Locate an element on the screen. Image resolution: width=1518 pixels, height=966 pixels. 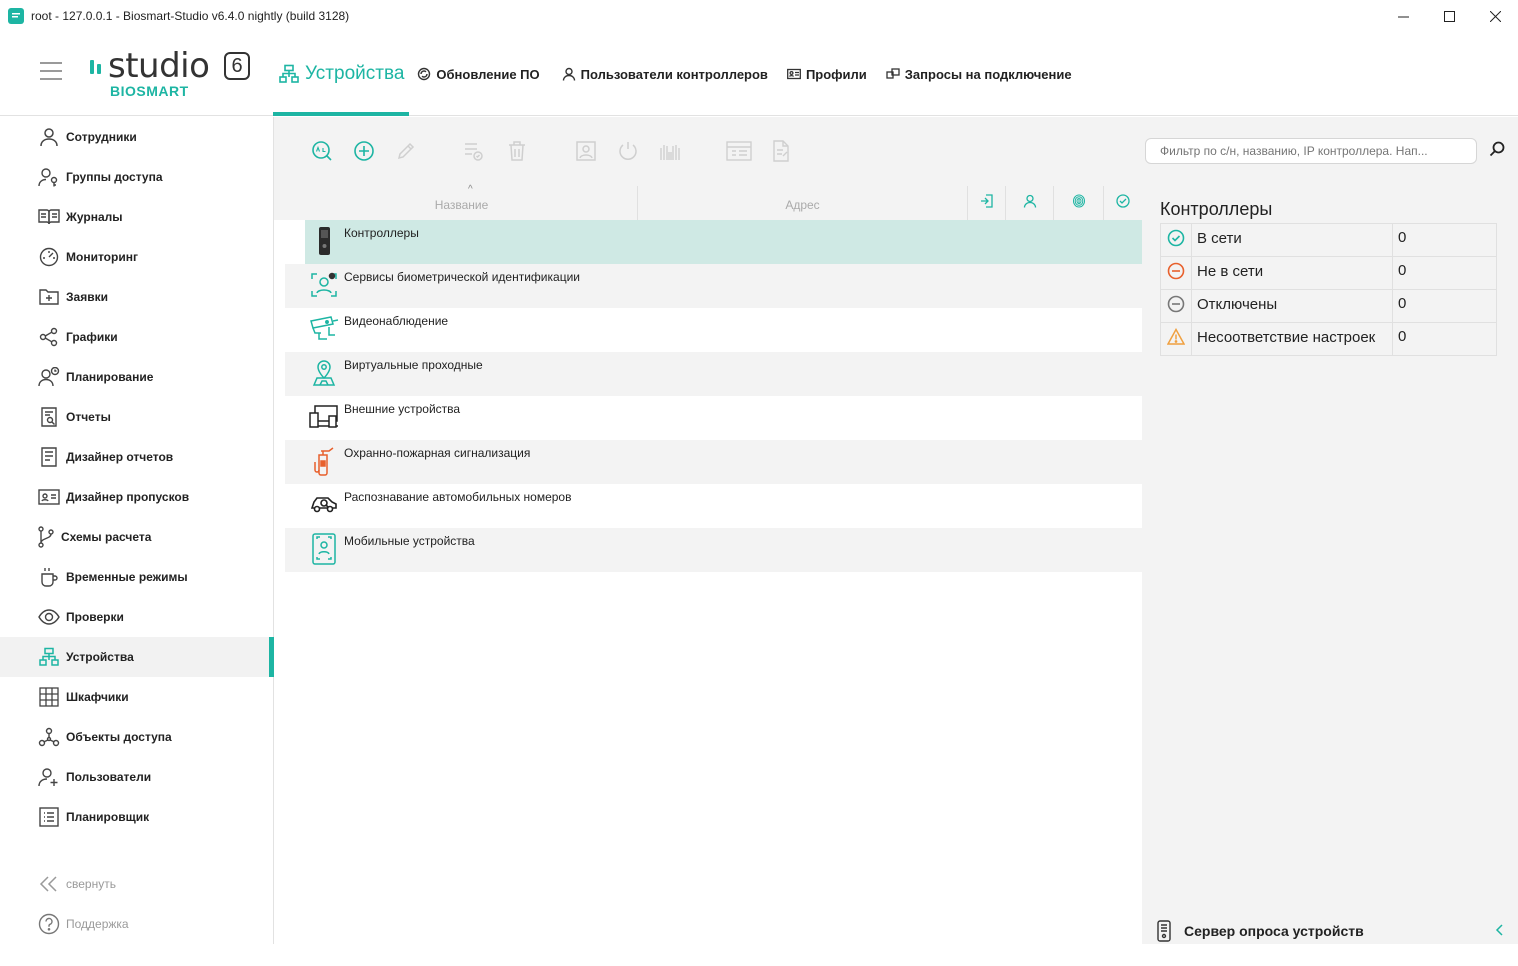
devices-toolbar is located at coordinates (708, 151).